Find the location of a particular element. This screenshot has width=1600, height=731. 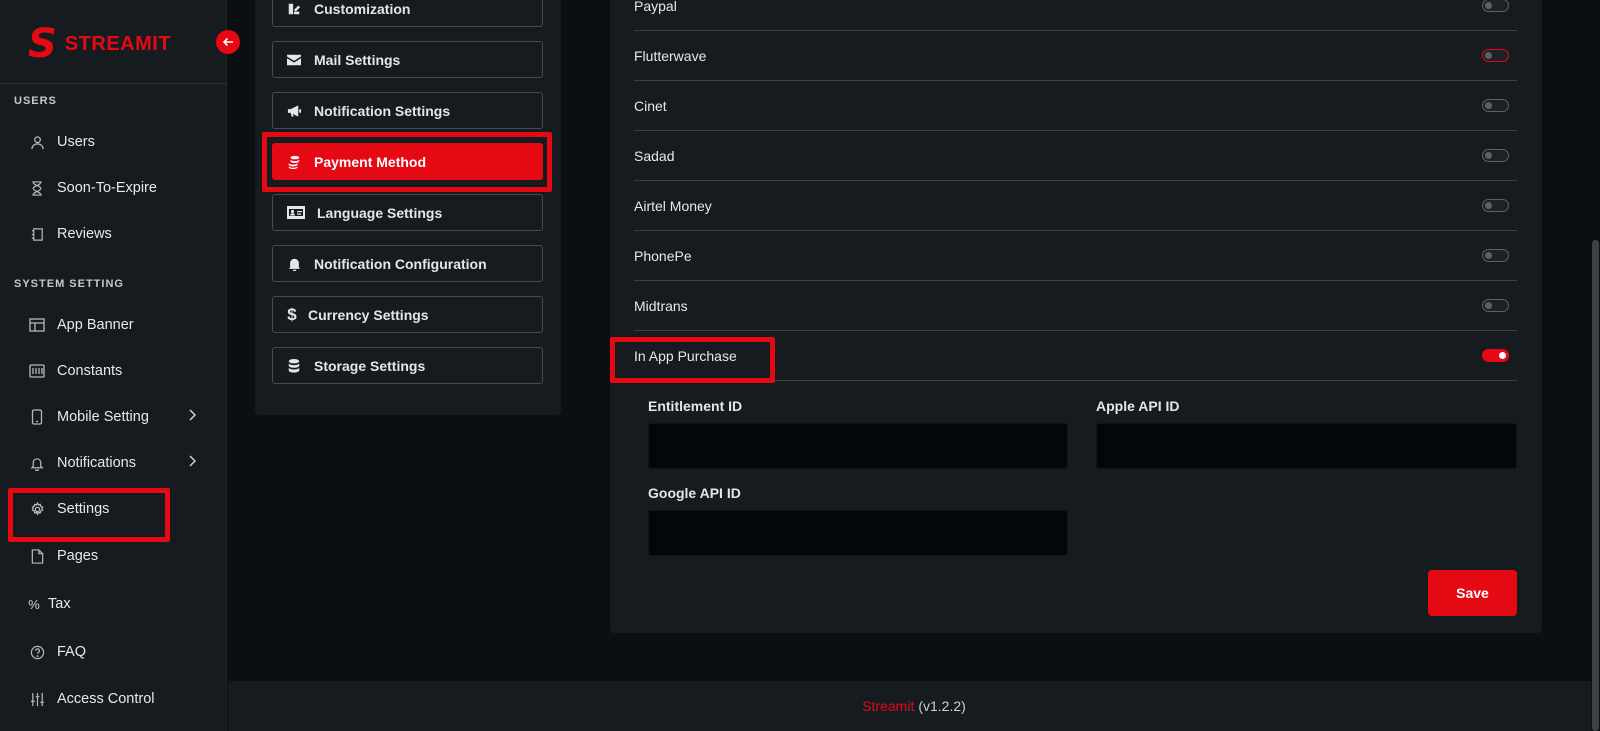

sidebar-item-label: Tax is located at coordinates (59, 604).